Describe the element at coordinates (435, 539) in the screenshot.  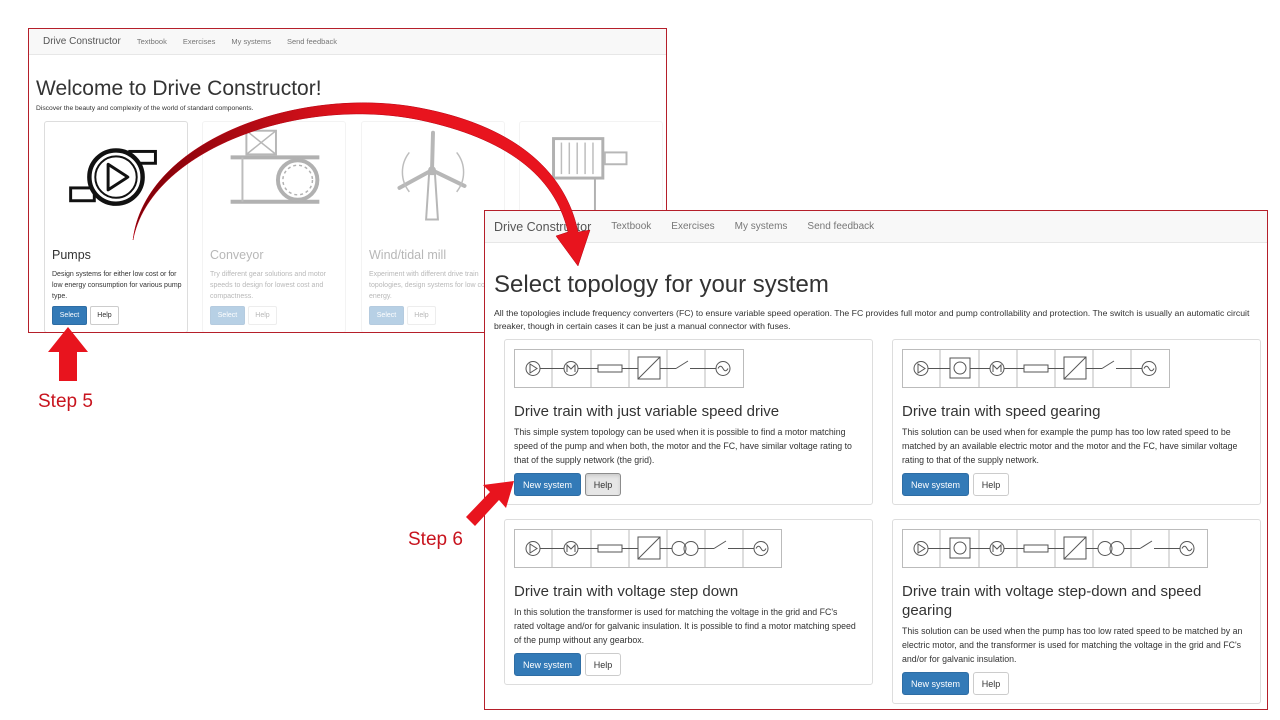
I see `step-6-label: Step 6` at that location.